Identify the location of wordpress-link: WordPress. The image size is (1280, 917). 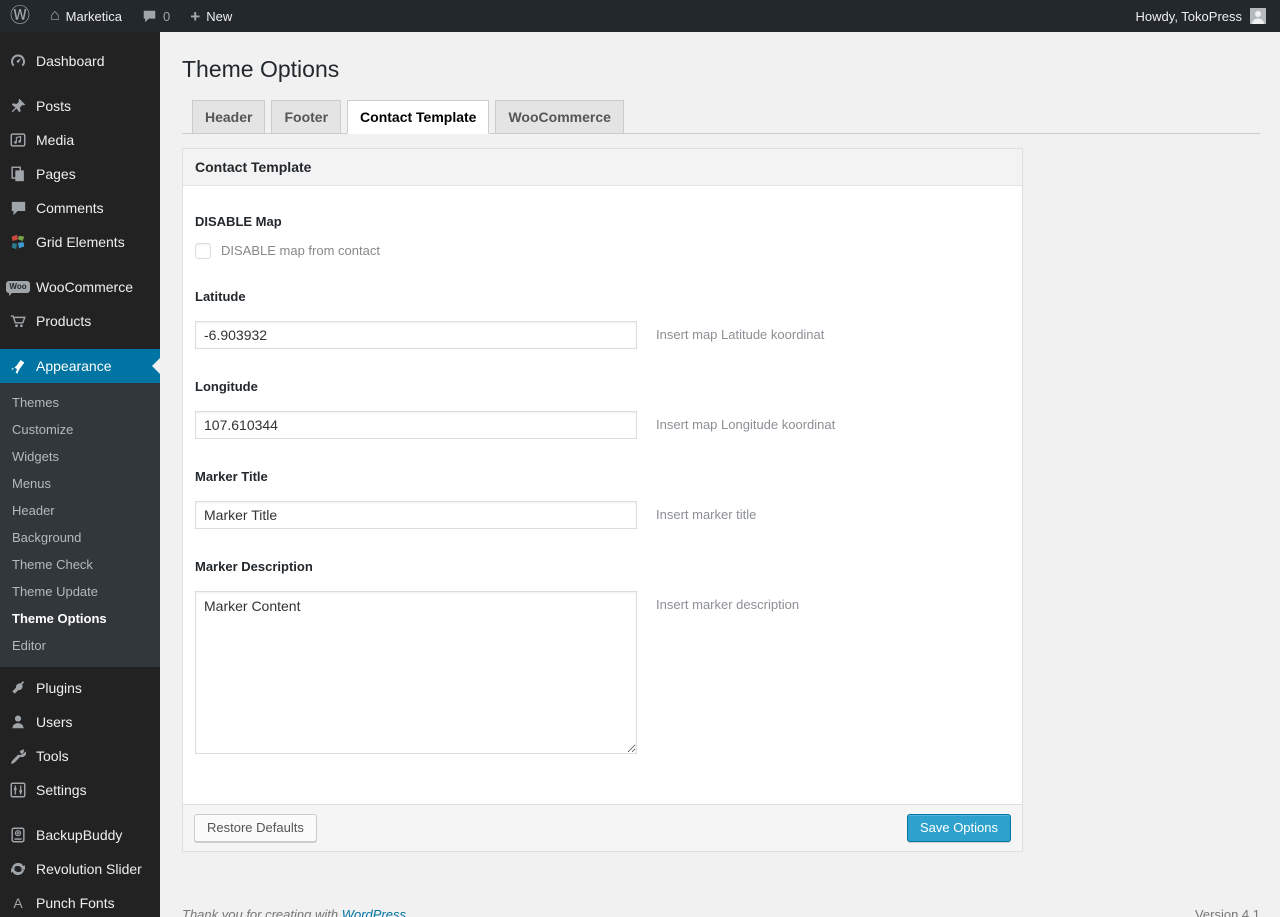
(374, 912).